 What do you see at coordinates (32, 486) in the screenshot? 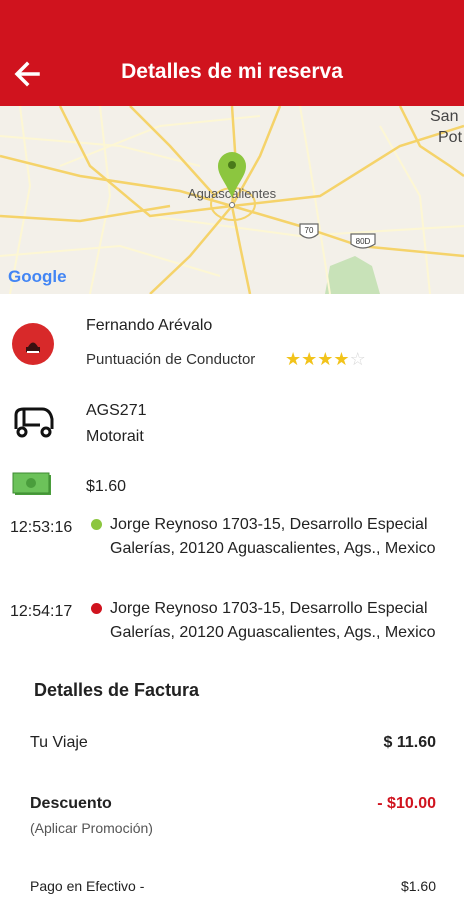
I see `cash-icon` at bounding box center [32, 486].